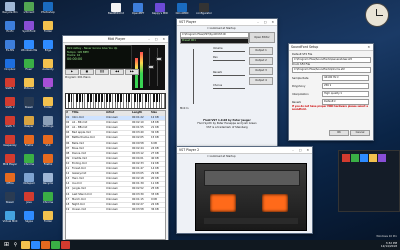 The image size is (400, 250). Describe the element at coordinates (10, 103) in the screenshot. I see `desktop-icon: SGPL 2` at that location.